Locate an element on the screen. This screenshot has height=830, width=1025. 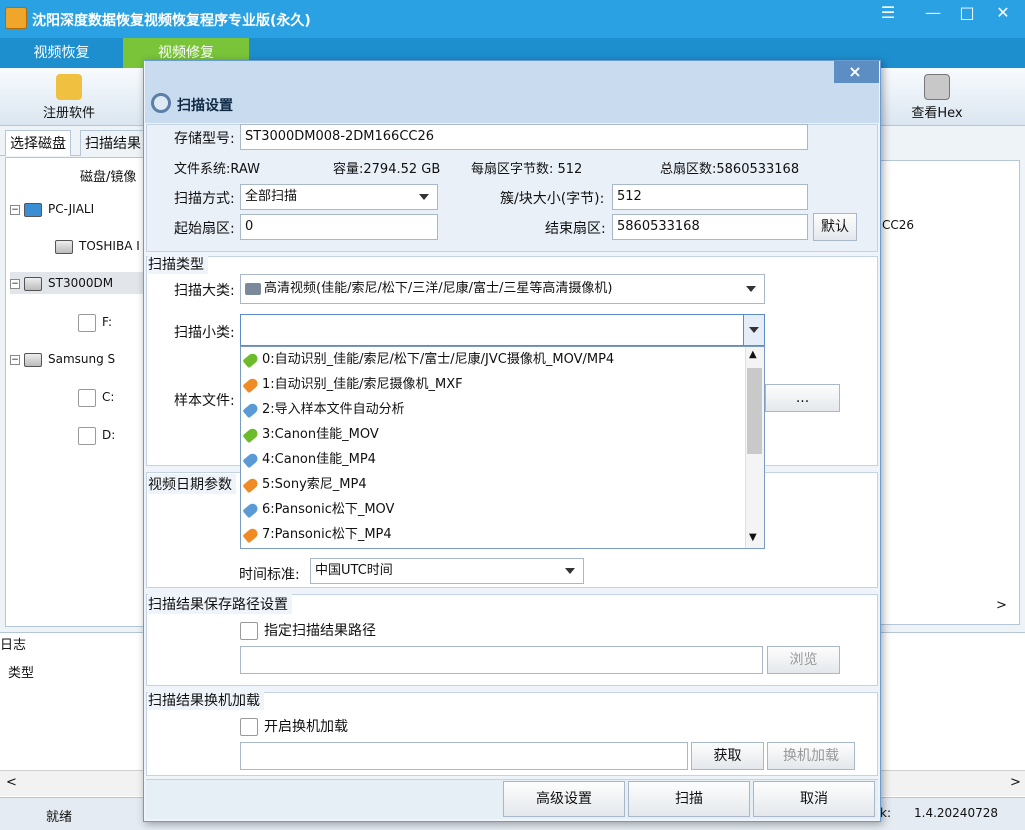
switch-load-button: 换机加载 is located at coordinates (811, 756).